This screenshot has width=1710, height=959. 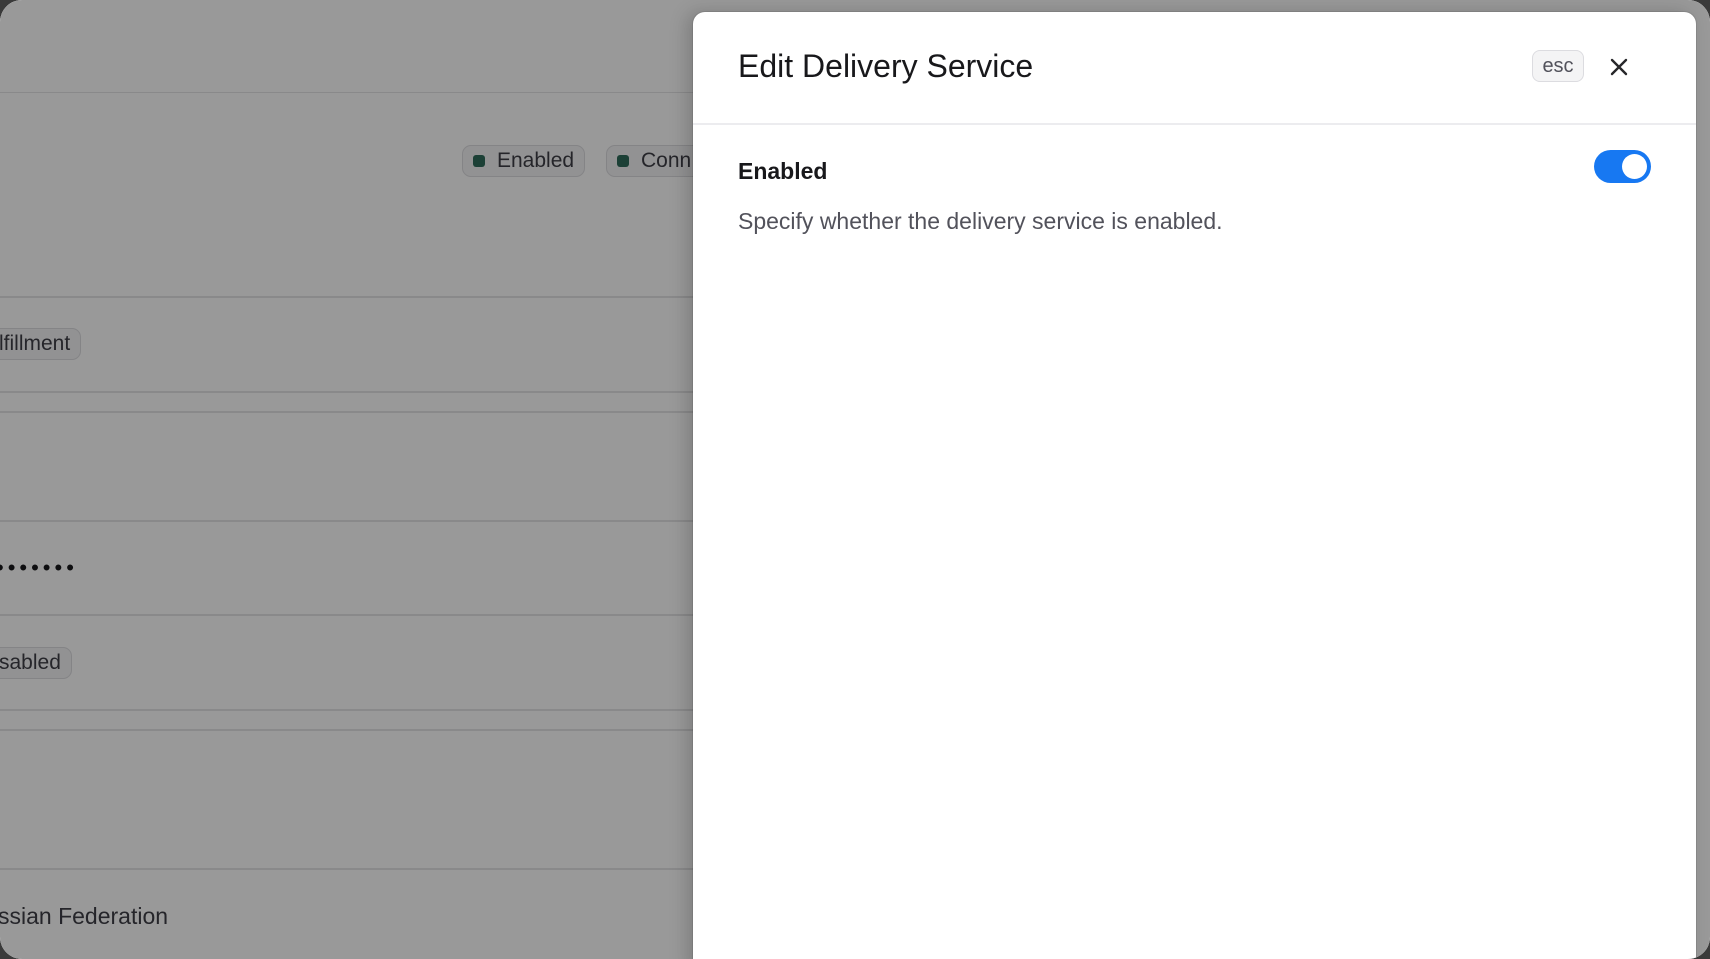 What do you see at coordinates (783, 171) in the screenshot?
I see `enabled-field-label: Enabled` at bounding box center [783, 171].